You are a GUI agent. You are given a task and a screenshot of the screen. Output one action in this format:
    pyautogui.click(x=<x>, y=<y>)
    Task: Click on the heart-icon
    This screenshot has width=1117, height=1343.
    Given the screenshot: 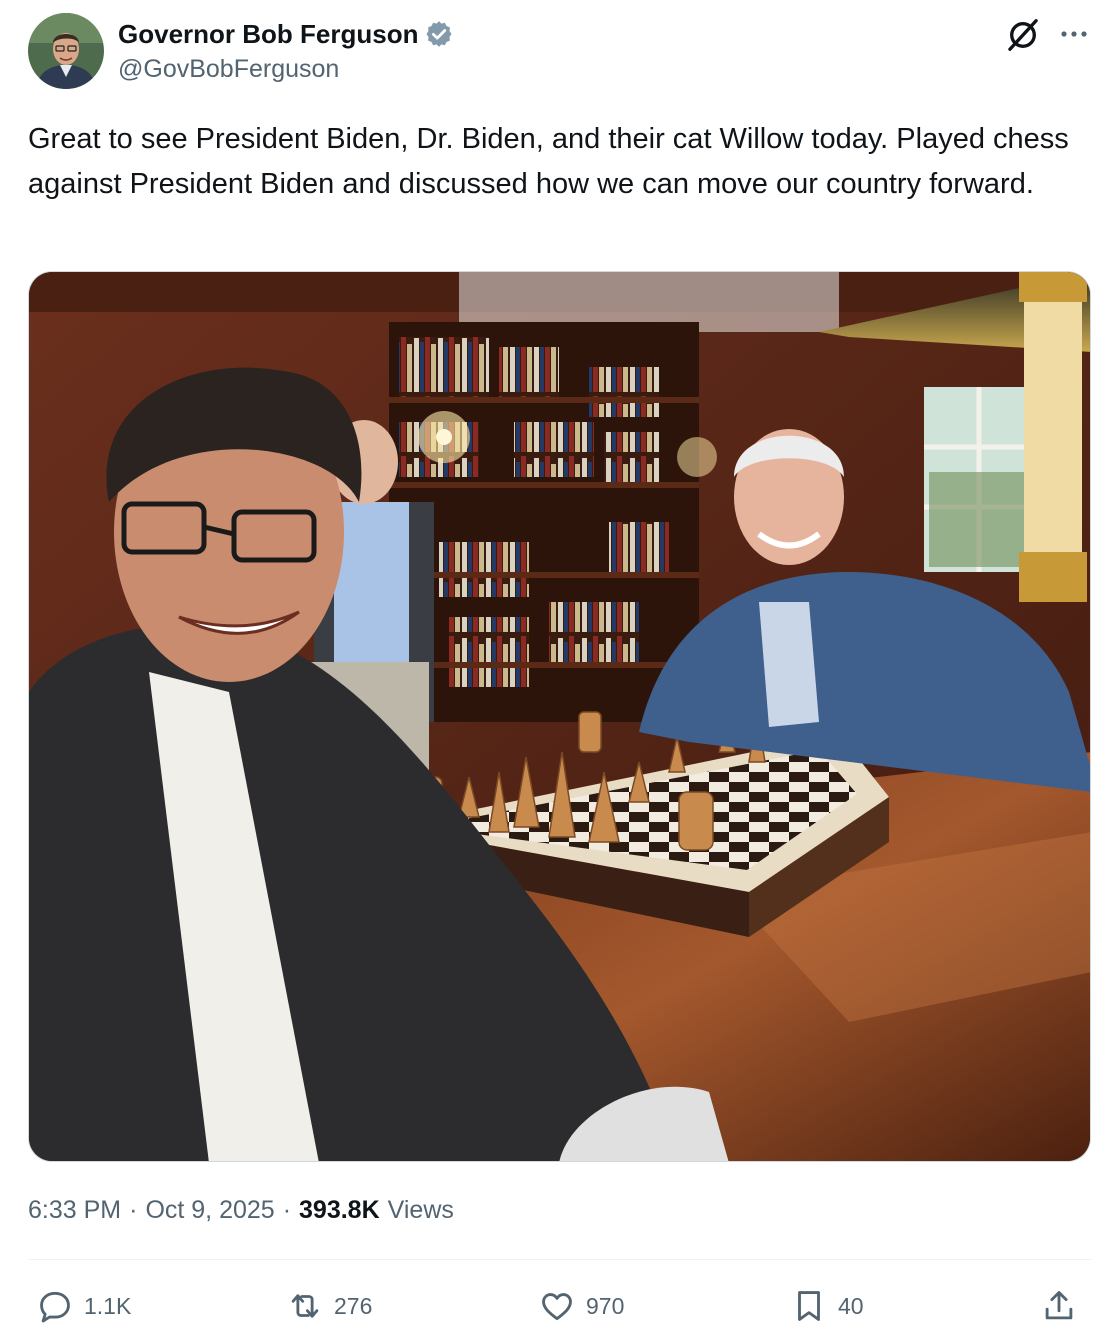 What is the action you would take?
    pyautogui.click(x=557, y=1307)
    